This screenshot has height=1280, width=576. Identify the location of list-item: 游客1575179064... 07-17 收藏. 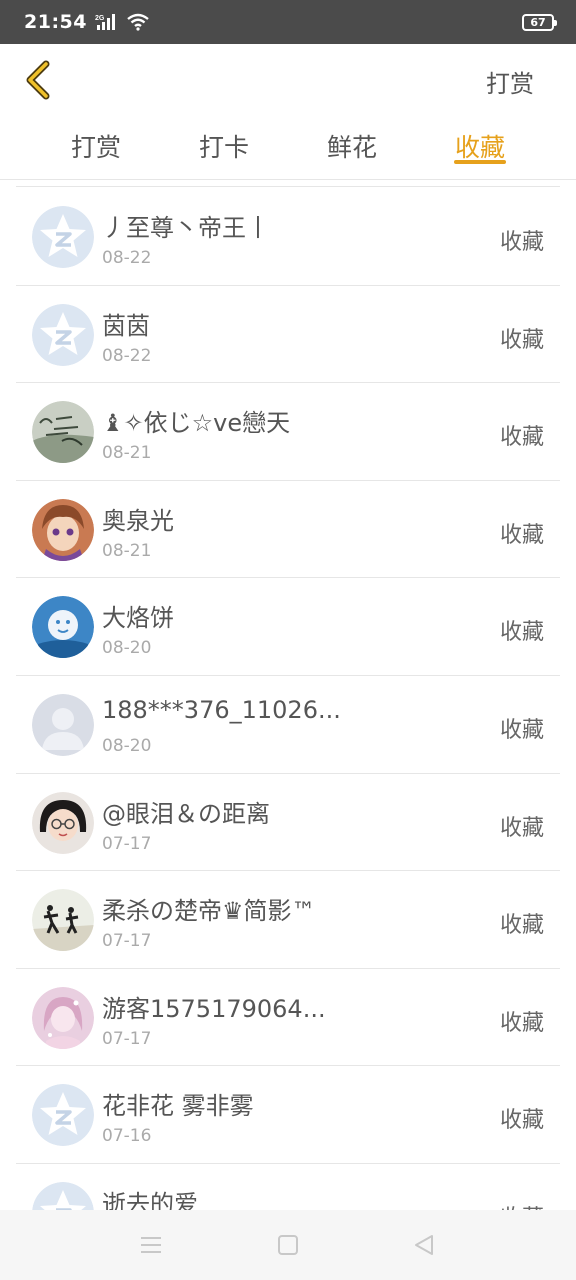
(288, 1018).